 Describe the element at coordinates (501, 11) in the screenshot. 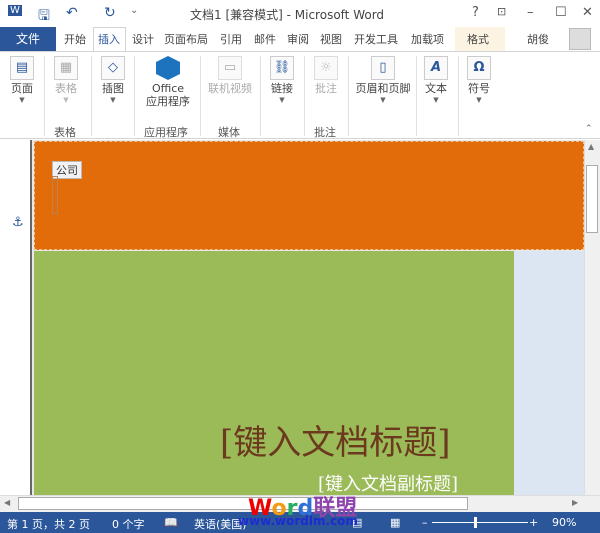

I see `ribbon-display-button: ⊡` at that location.